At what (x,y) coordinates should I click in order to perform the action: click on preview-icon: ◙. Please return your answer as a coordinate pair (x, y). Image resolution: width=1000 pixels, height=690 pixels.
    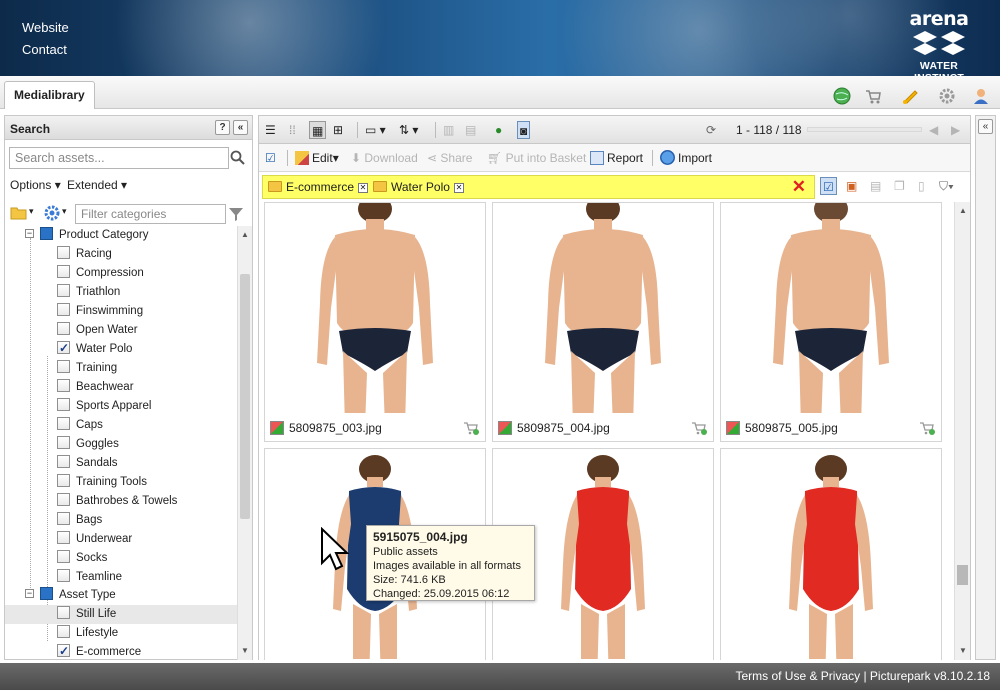
    Looking at the image, I should click on (524, 130).